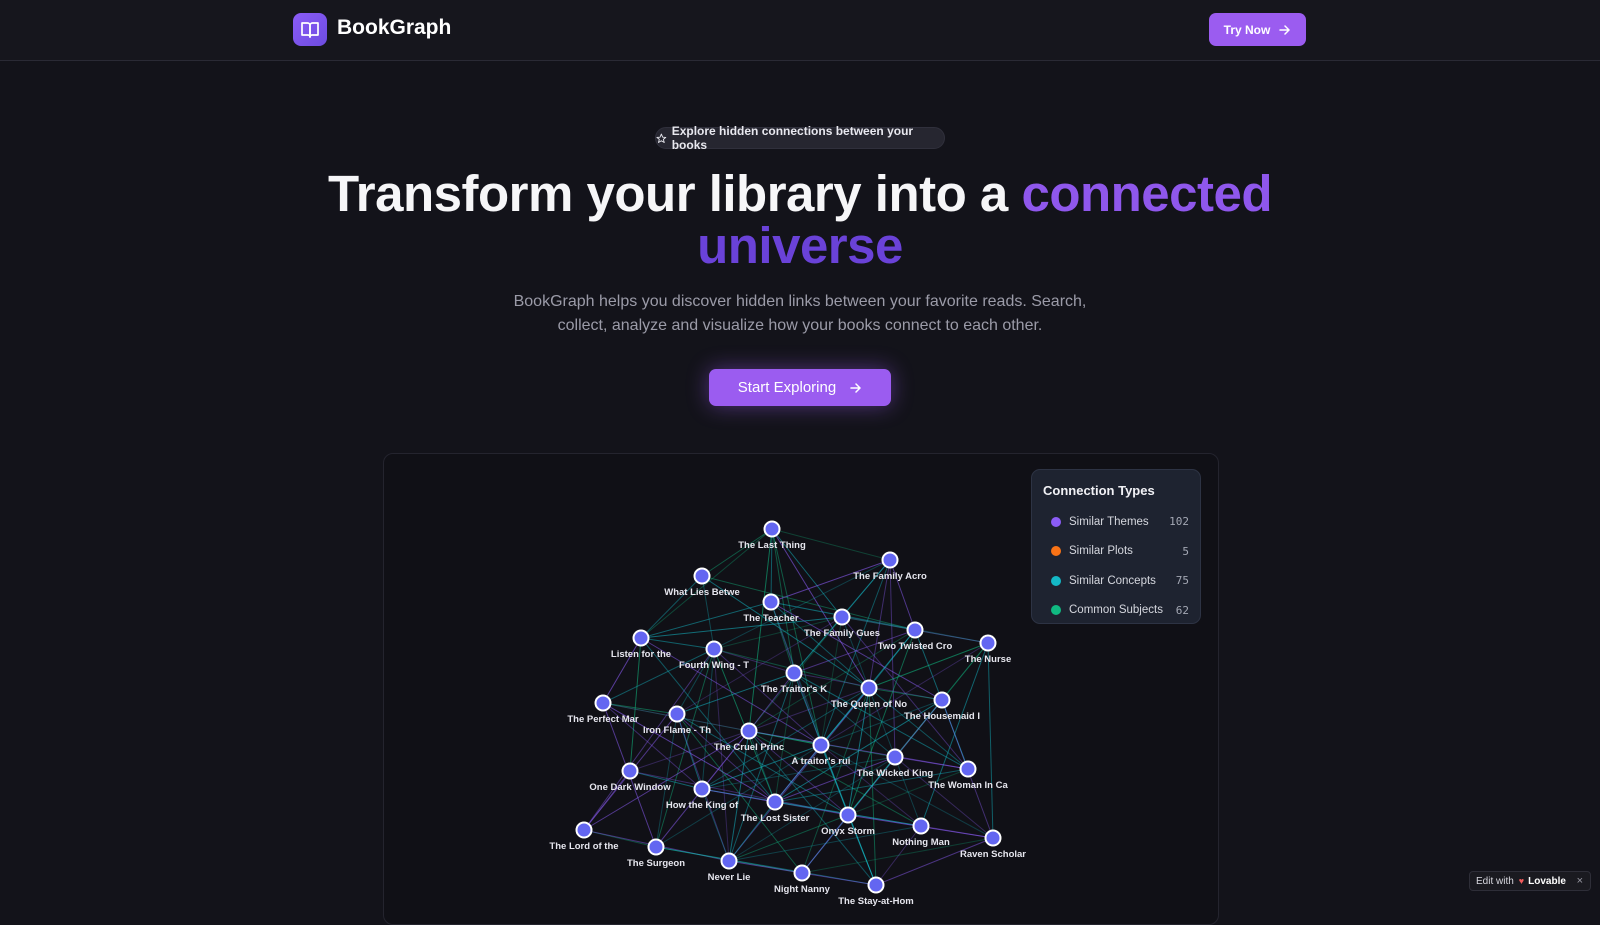  I want to click on headline-accent-connected: connected, so click(1147, 193).